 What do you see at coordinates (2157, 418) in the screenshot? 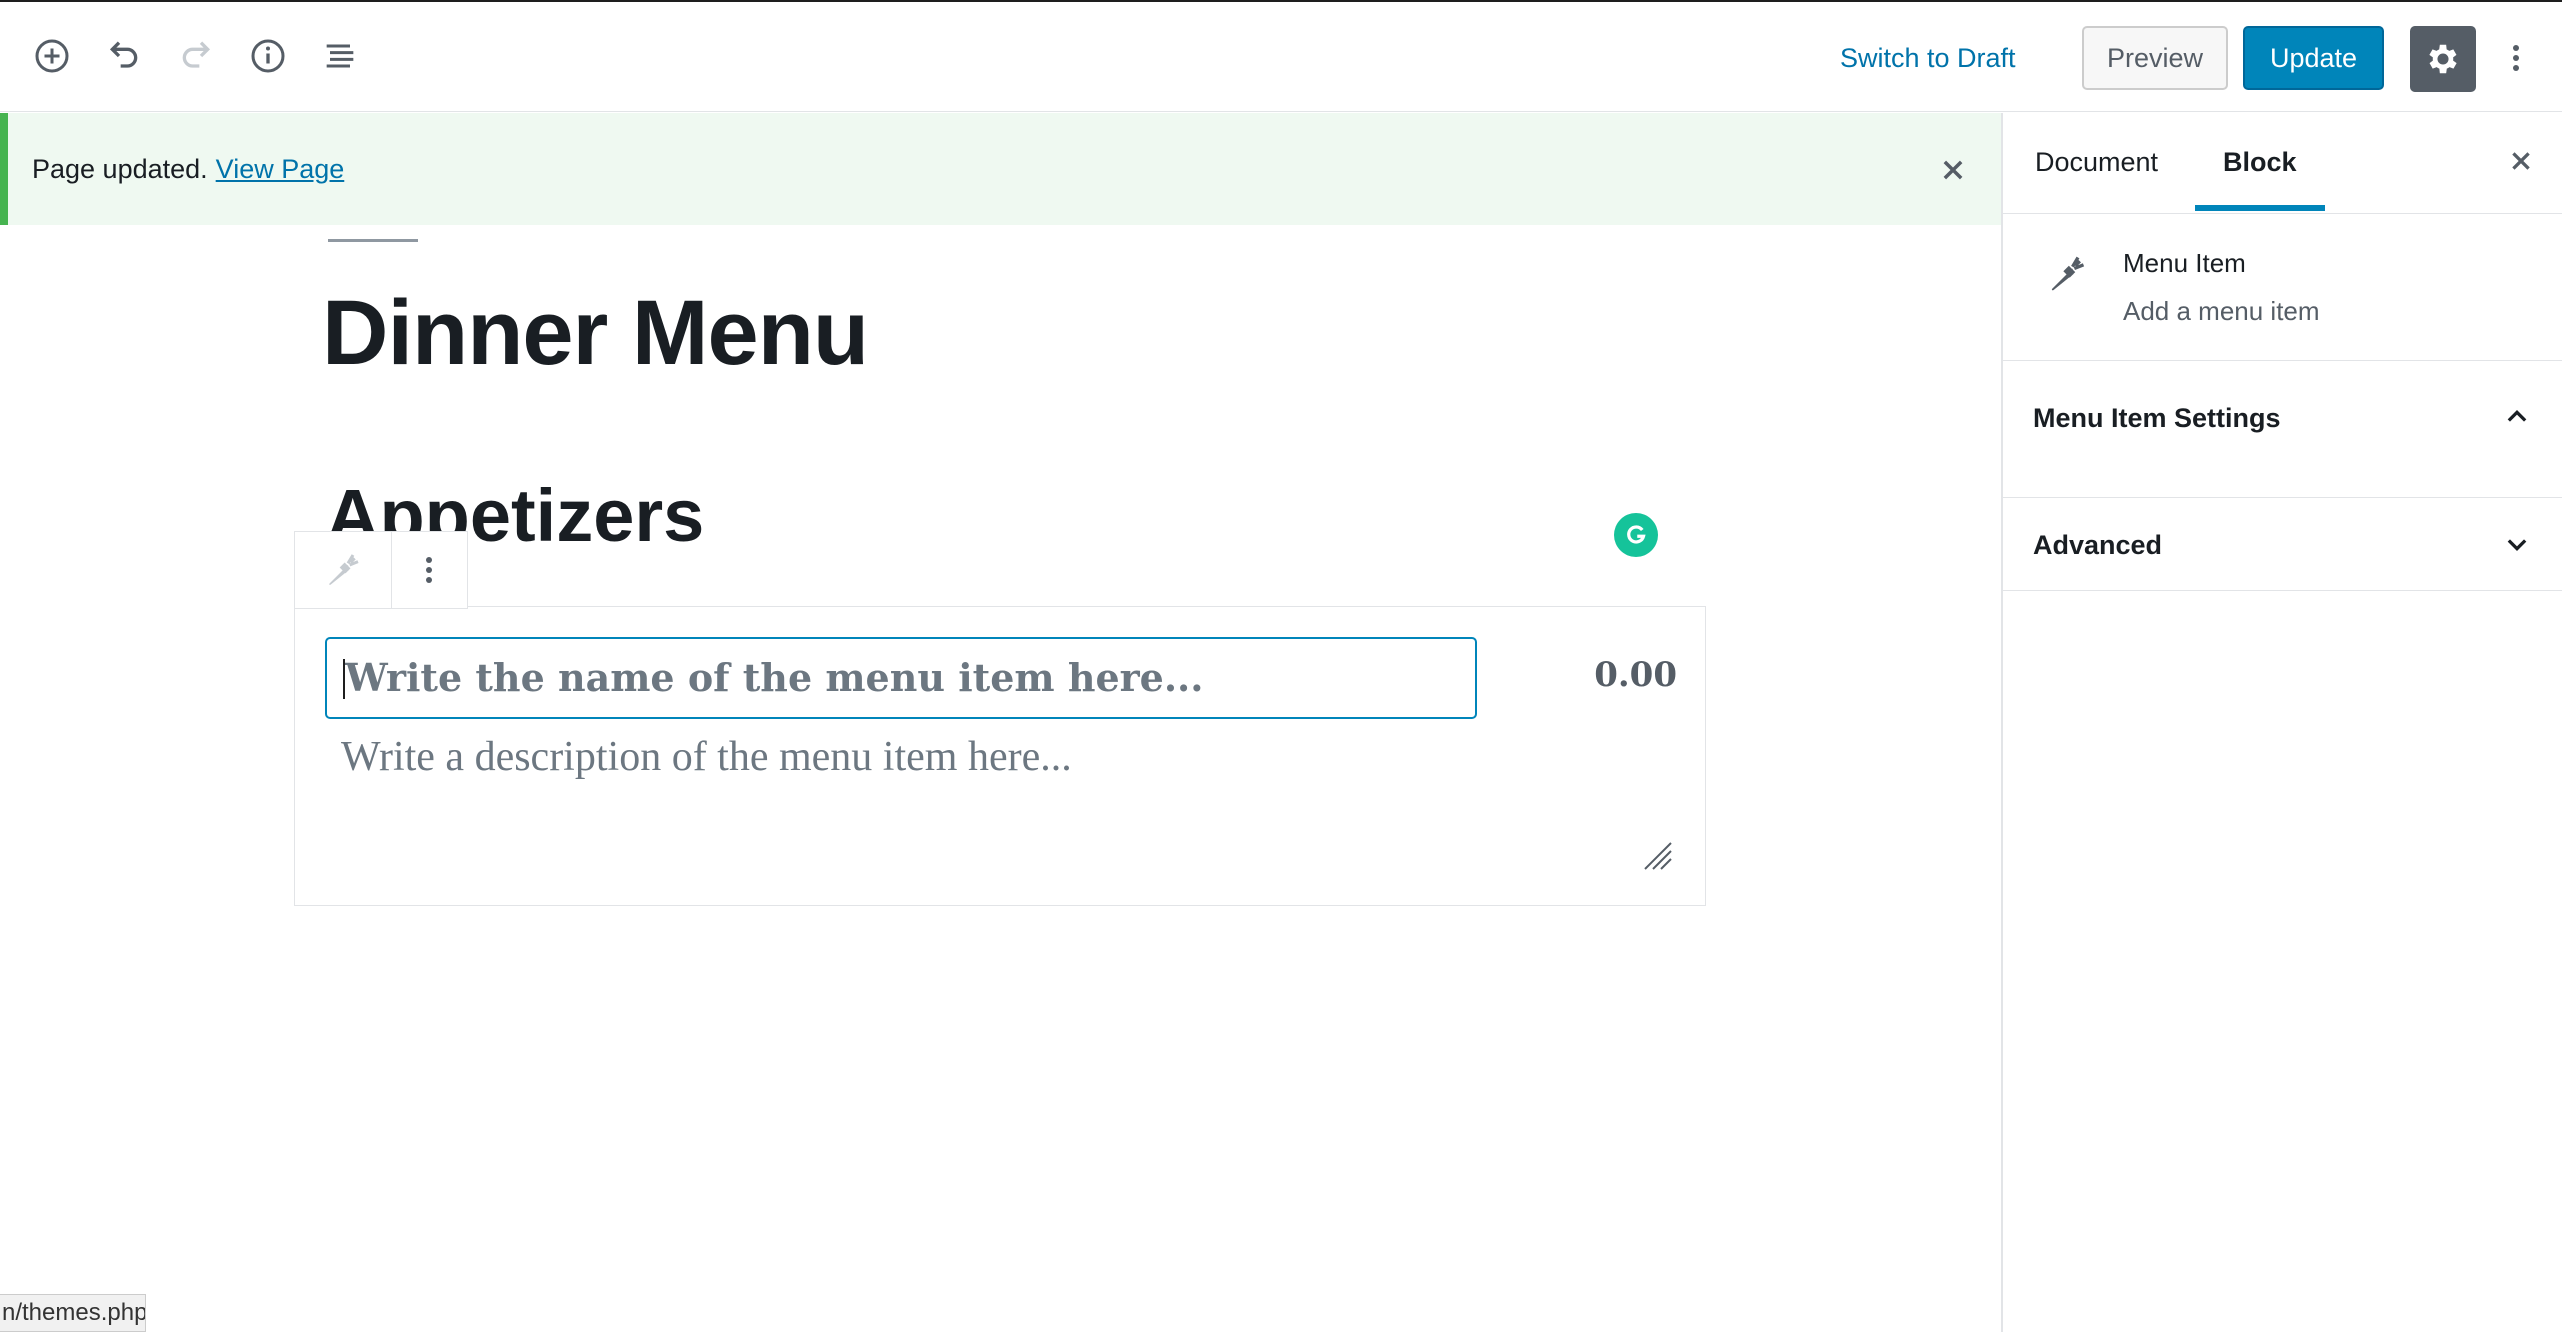
I see `panel-menu-item-settings-toggle: Menu Item Settings` at bounding box center [2157, 418].